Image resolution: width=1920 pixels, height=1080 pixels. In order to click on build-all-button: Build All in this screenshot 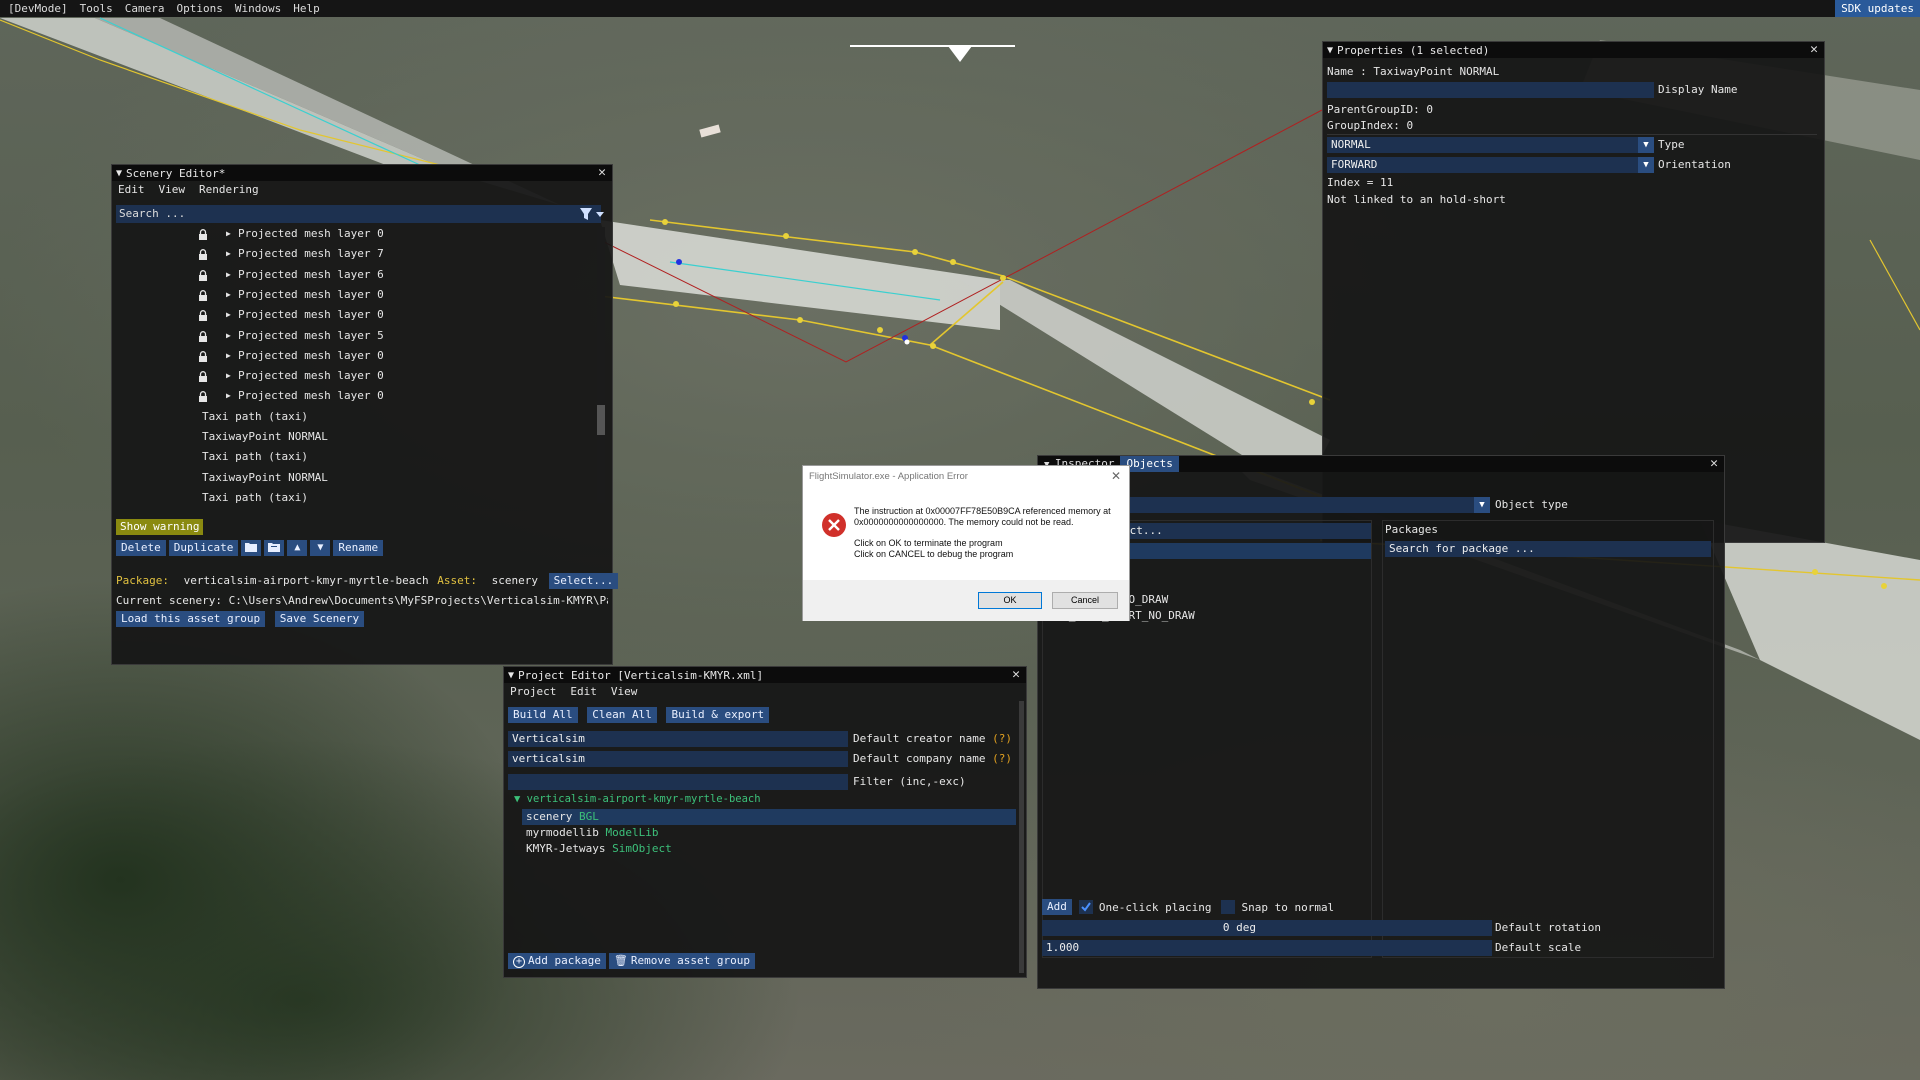, I will do `click(543, 715)`.